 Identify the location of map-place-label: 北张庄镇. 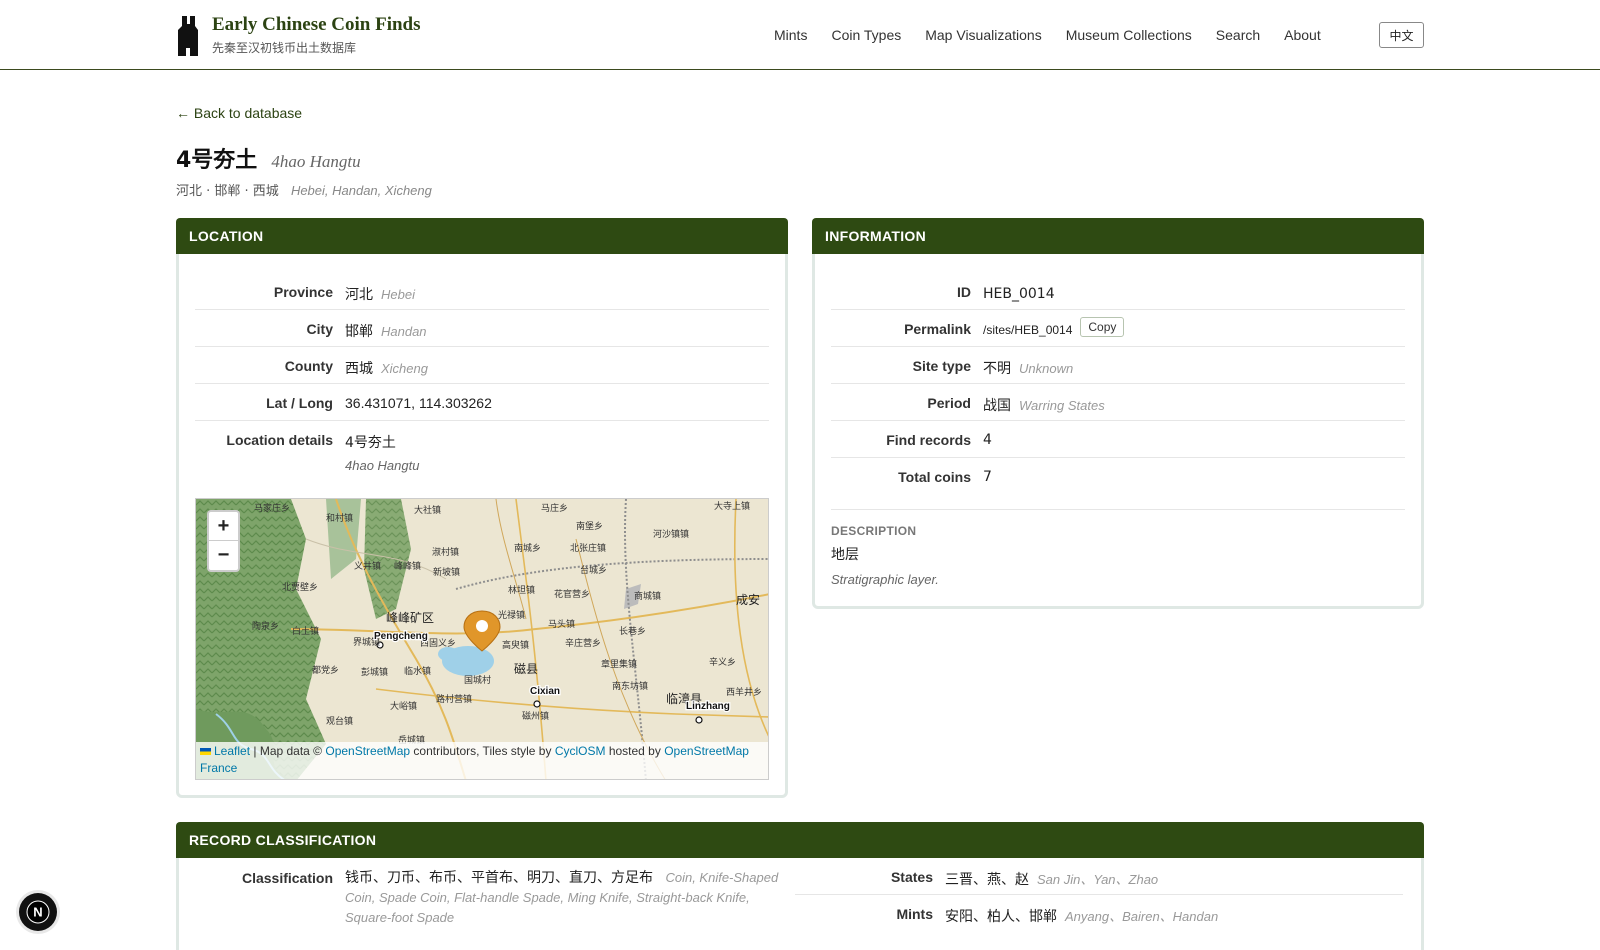
(588, 548).